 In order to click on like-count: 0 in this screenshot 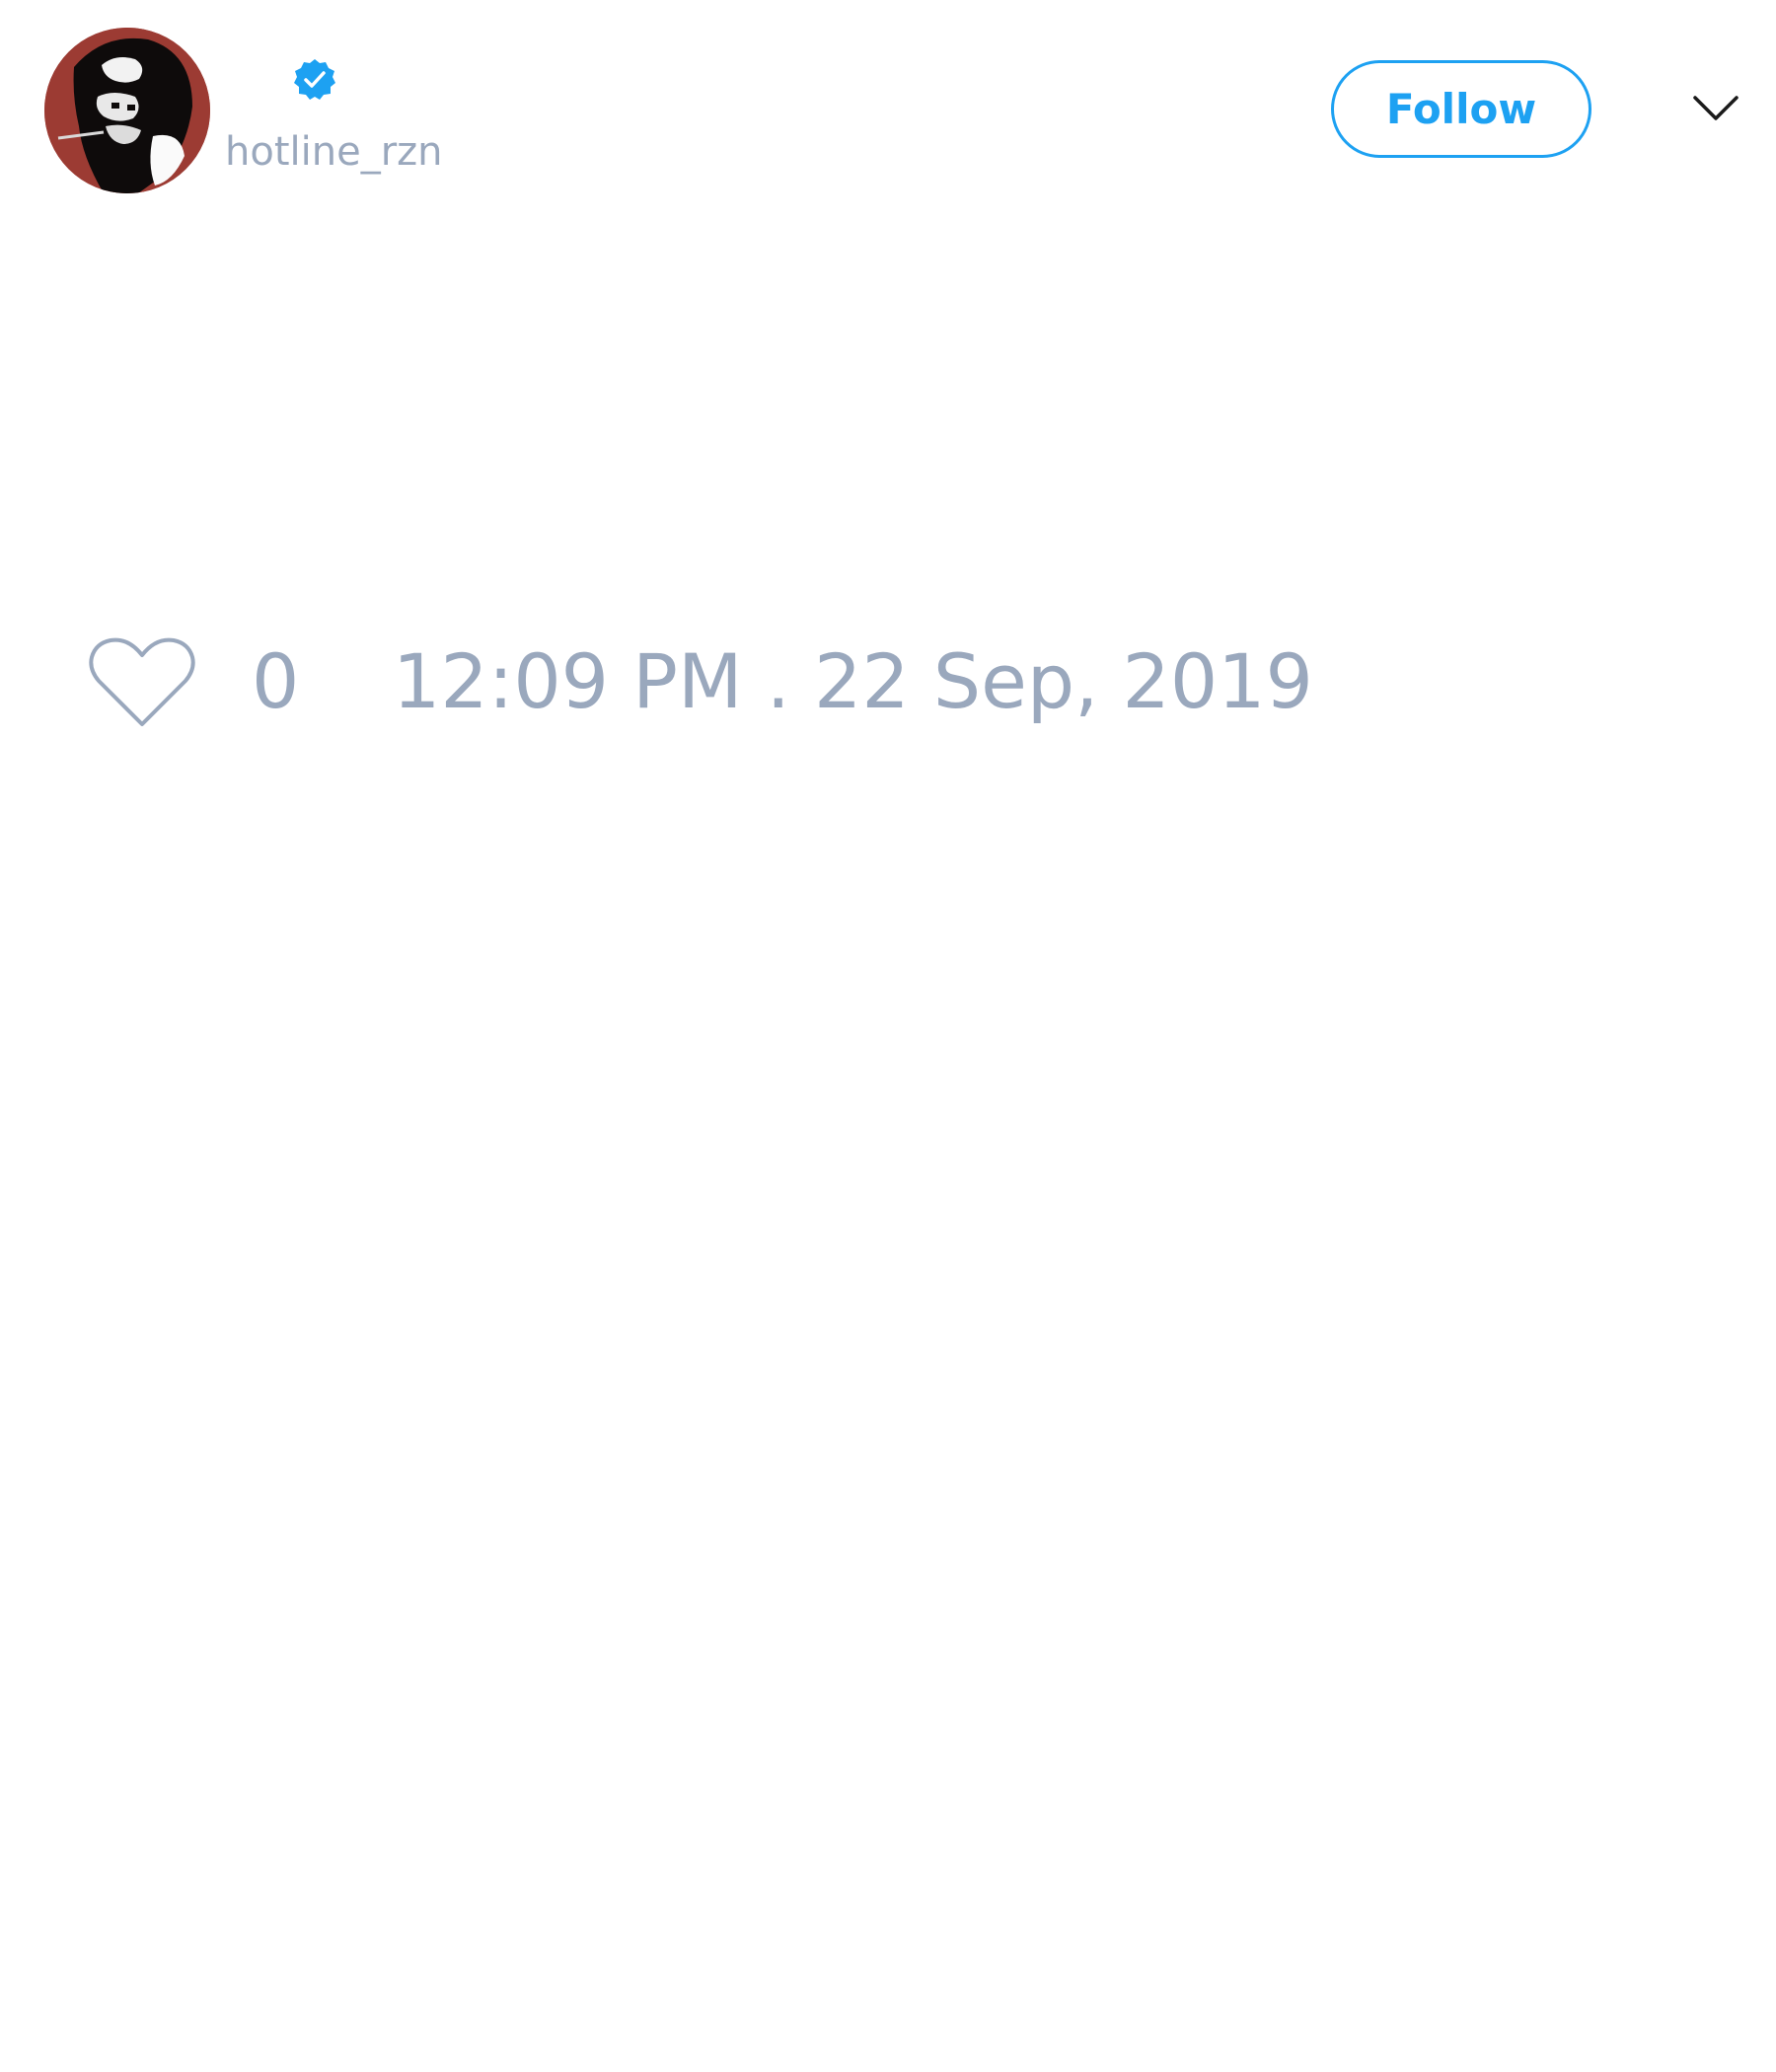, I will do `click(276, 681)`.